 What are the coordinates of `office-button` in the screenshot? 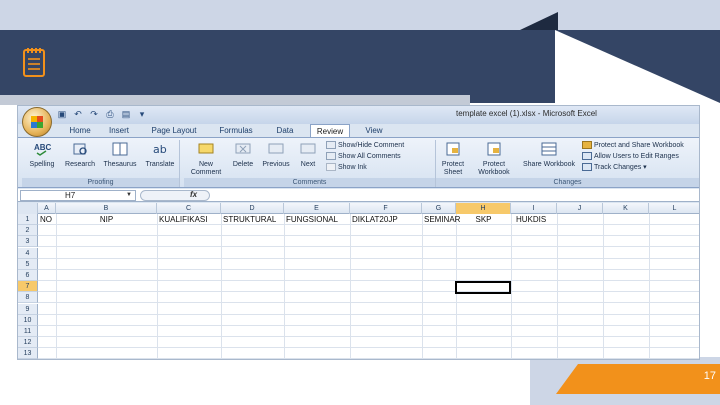 It's located at (37, 122).